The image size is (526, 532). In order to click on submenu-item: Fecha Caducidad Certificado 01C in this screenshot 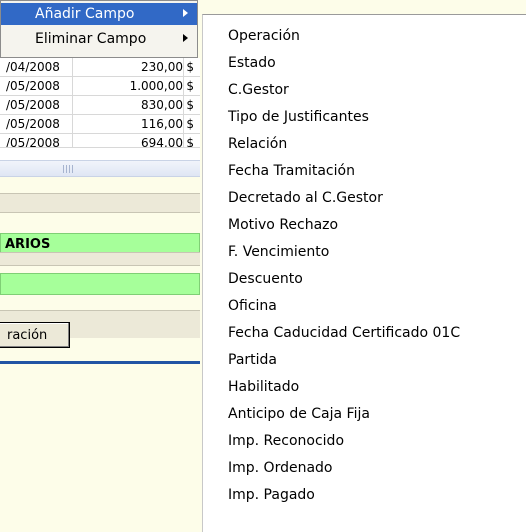, I will do `click(344, 333)`.